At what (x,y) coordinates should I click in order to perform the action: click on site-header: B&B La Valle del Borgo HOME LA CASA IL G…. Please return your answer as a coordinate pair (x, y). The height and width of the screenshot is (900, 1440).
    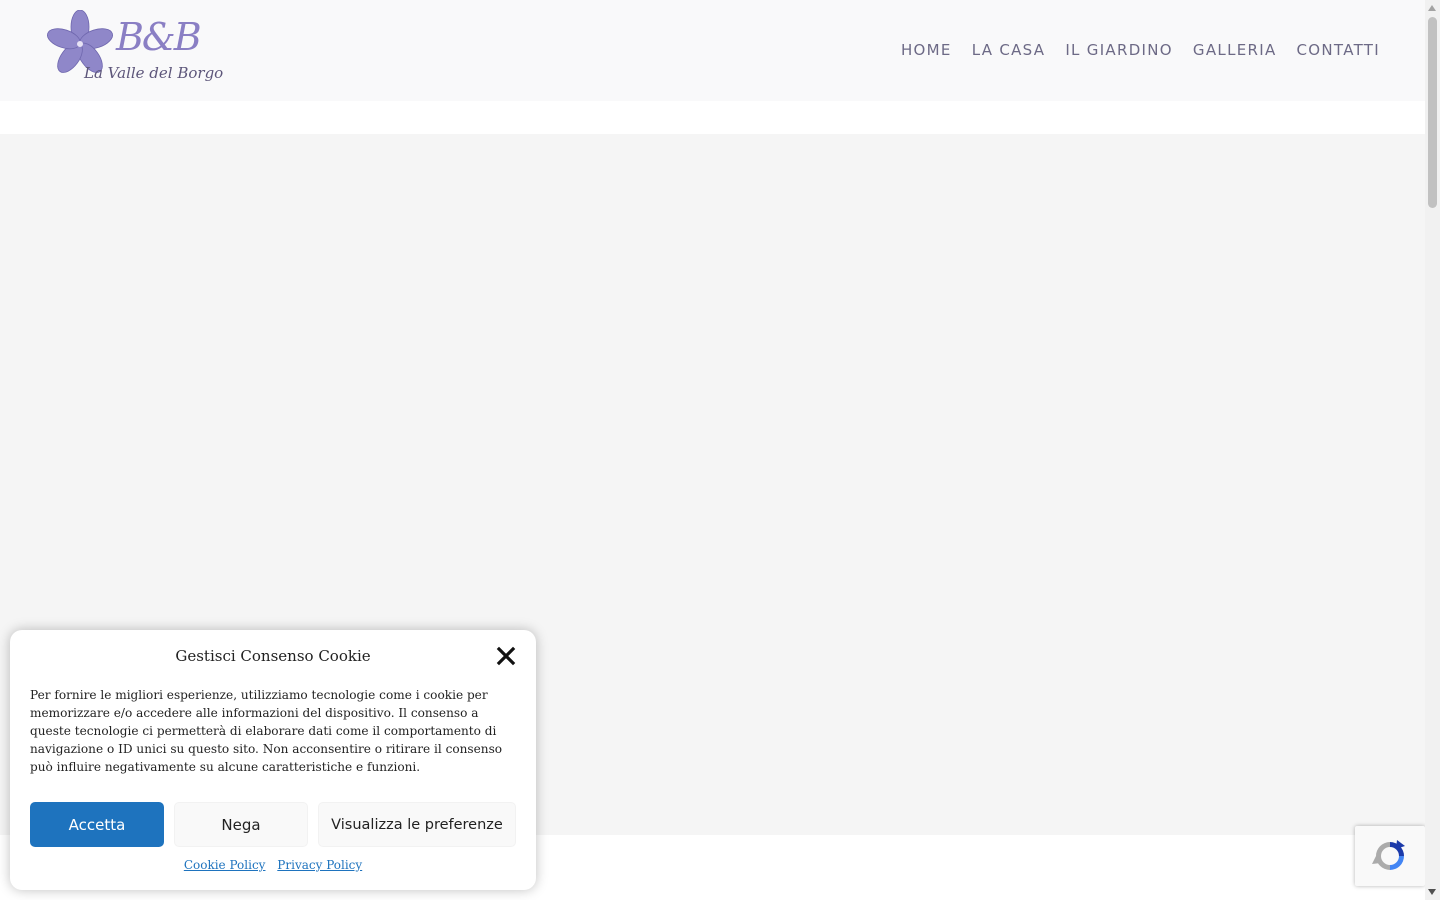
    Looking at the image, I should click on (712, 50).